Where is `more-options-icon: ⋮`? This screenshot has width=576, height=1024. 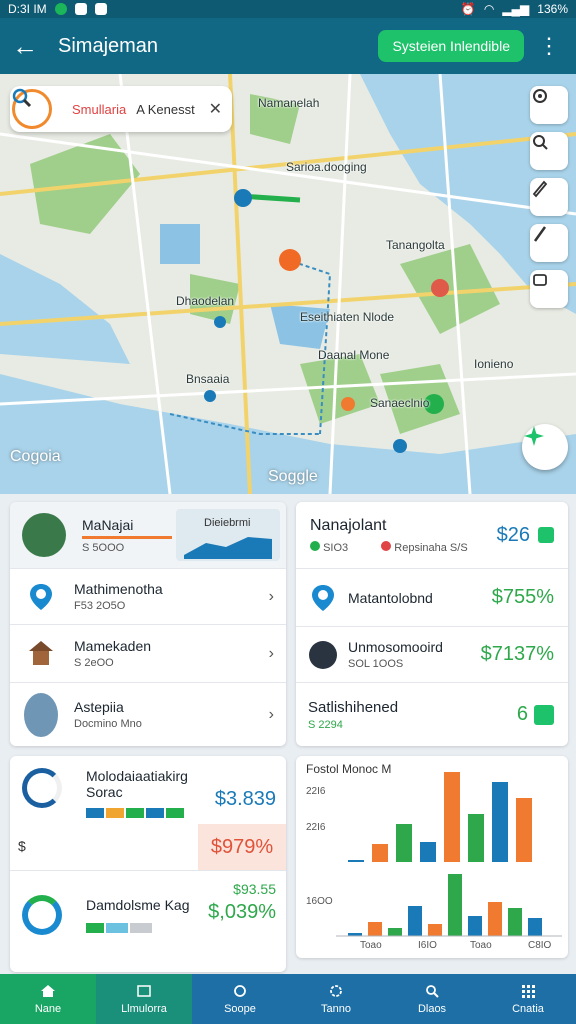
more-options-icon: ⋮ is located at coordinates (549, 46).